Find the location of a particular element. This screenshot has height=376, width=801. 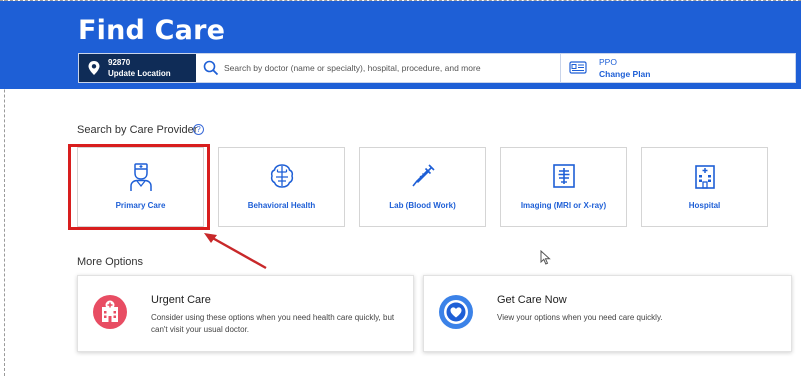

provider-card-imaging: Imaging (MRI or X-ray) is located at coordinates (563, 187).